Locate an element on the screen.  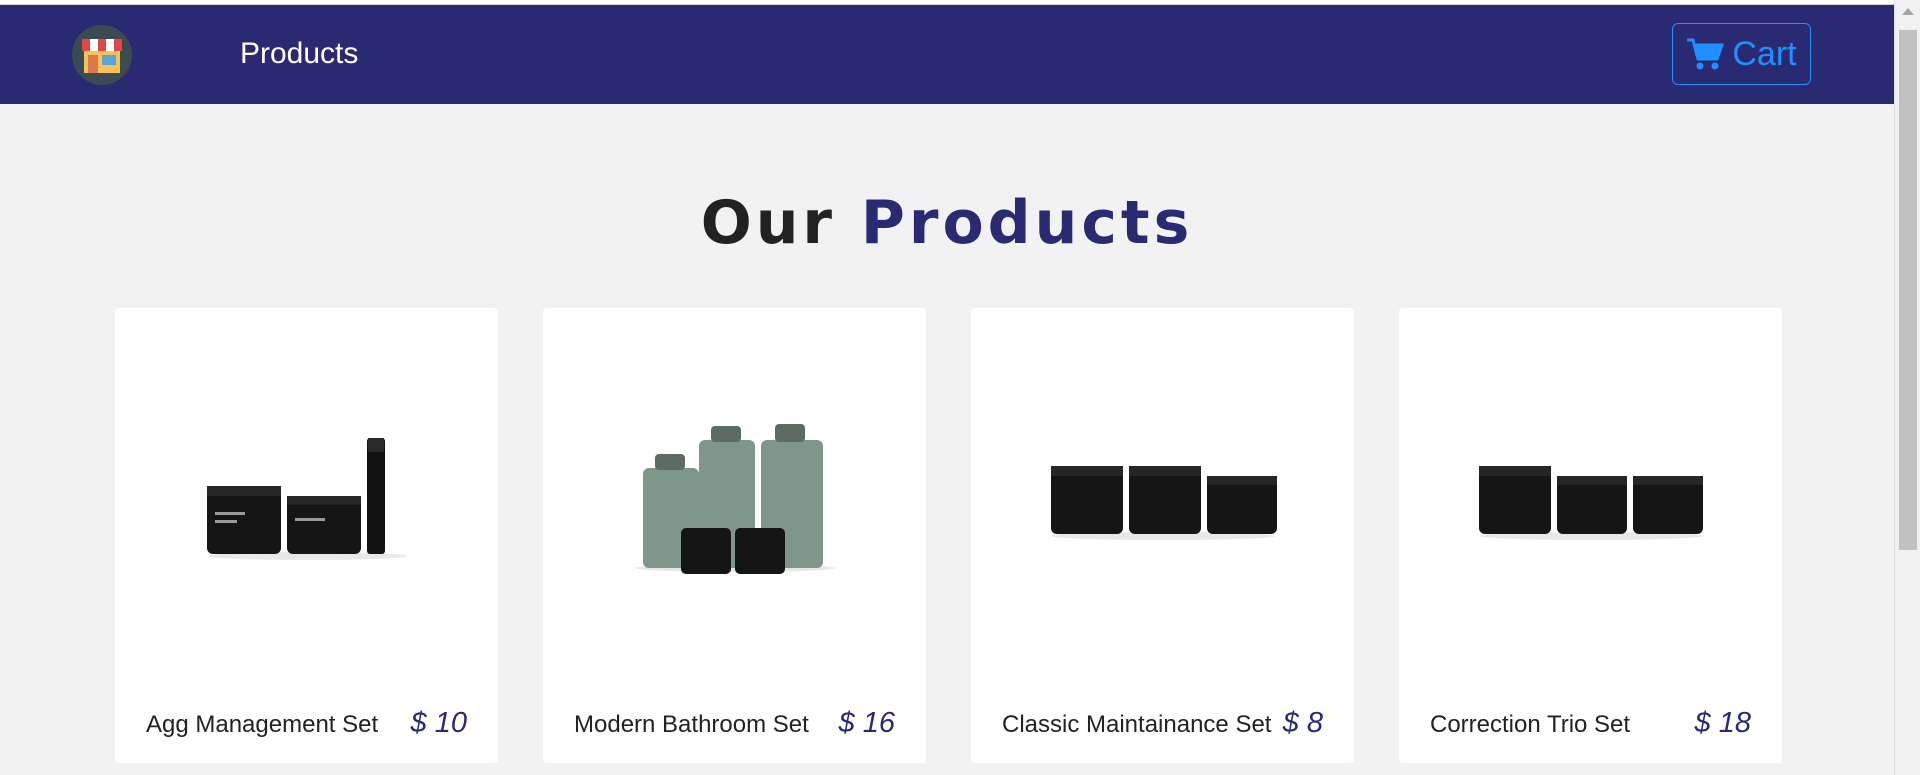
title-part-2: Products is located at coordinates (1027, 223).